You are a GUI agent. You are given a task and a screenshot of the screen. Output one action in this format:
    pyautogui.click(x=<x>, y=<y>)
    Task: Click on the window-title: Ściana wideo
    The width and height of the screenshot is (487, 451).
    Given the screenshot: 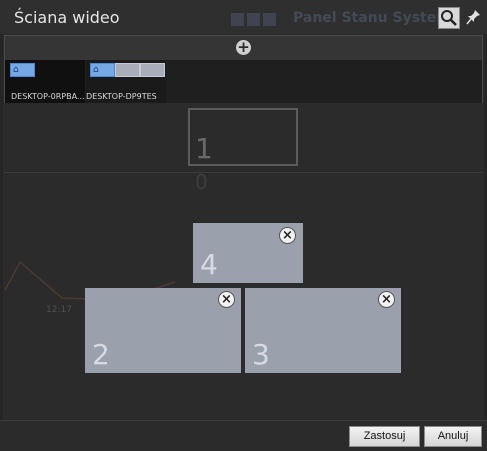 What is the action you would take?
    pyautogui.click(x=67, y=17)
    